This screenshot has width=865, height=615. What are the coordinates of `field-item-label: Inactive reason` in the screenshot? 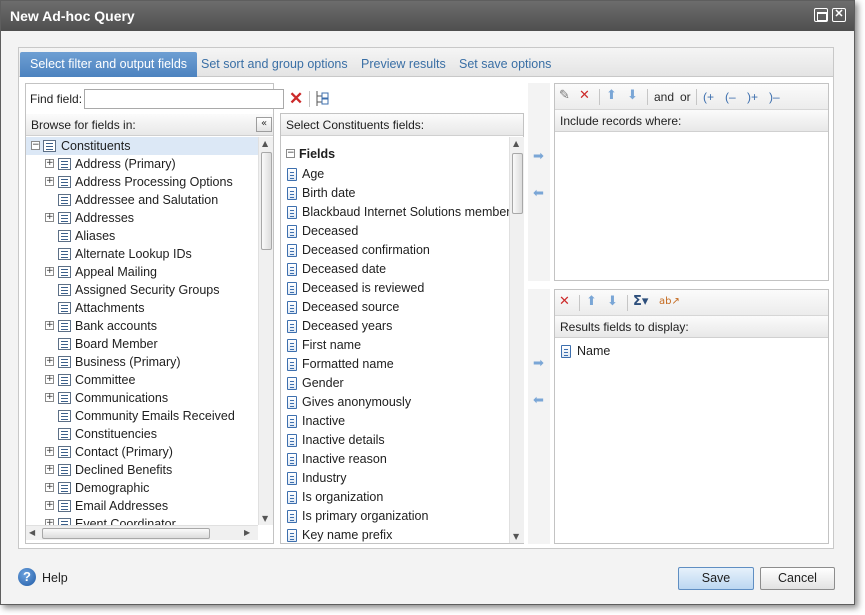 It's located at (344, 459).